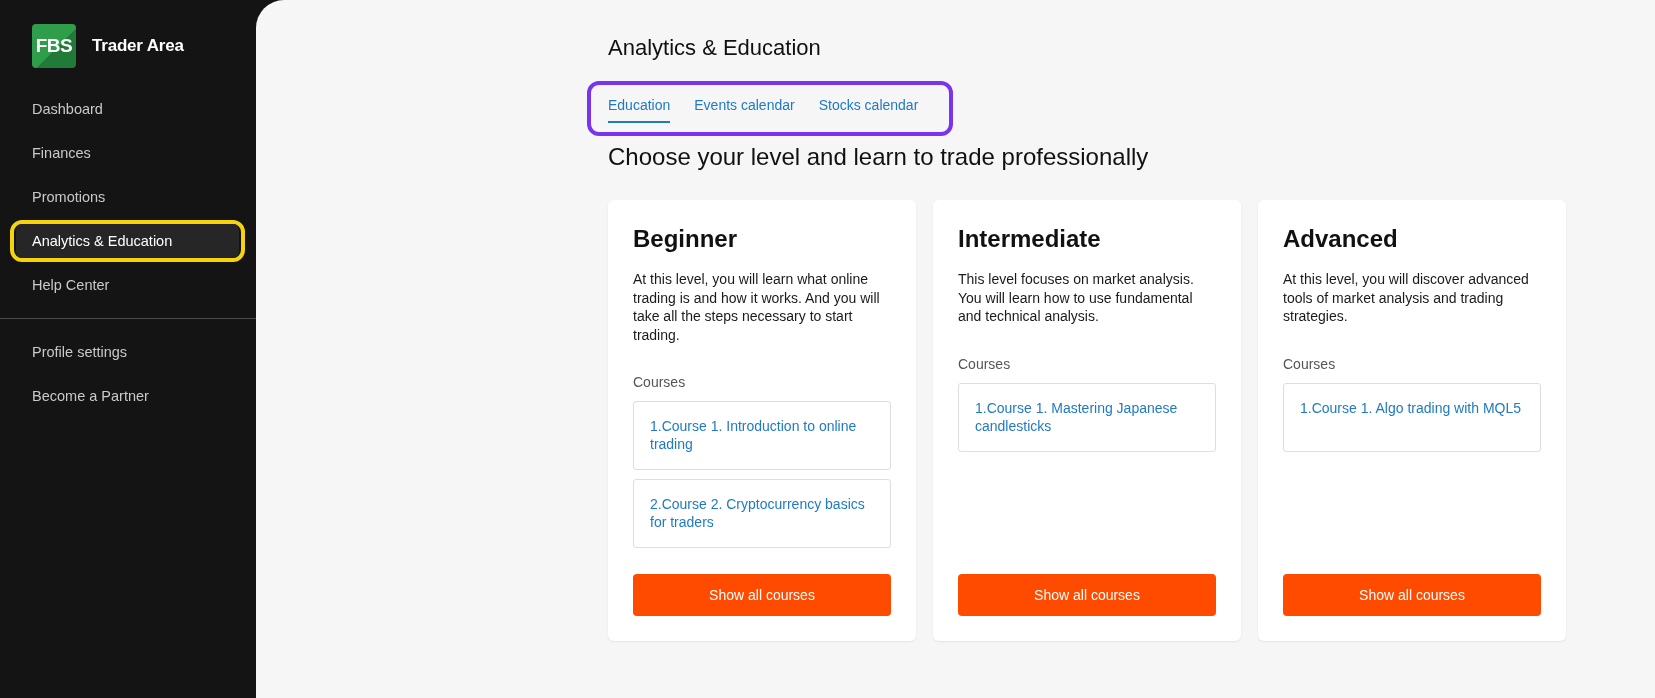 This screenshot has width=1655, height=698. Describe the element at coordinates (127, 396) in the screenshot. I see `sidebar-item: Become a Partner` at that location.